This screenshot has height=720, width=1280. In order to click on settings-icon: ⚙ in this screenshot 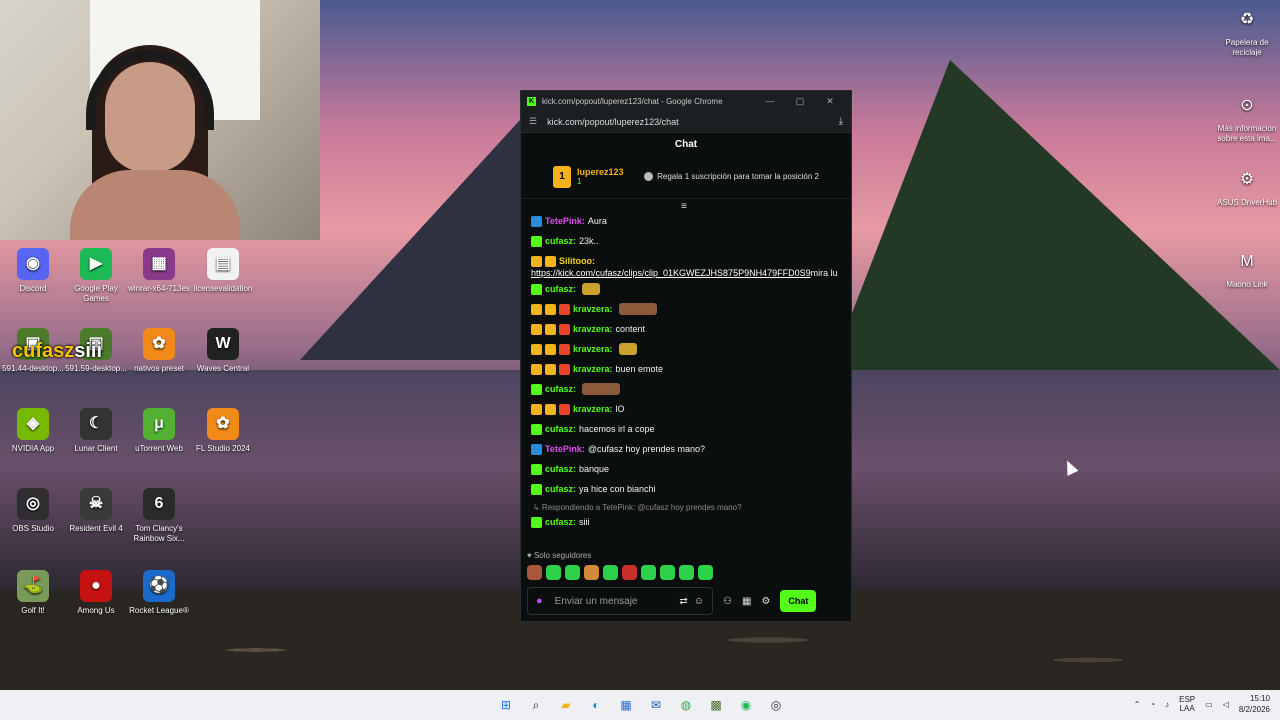, I will do `click(765, 601)`.